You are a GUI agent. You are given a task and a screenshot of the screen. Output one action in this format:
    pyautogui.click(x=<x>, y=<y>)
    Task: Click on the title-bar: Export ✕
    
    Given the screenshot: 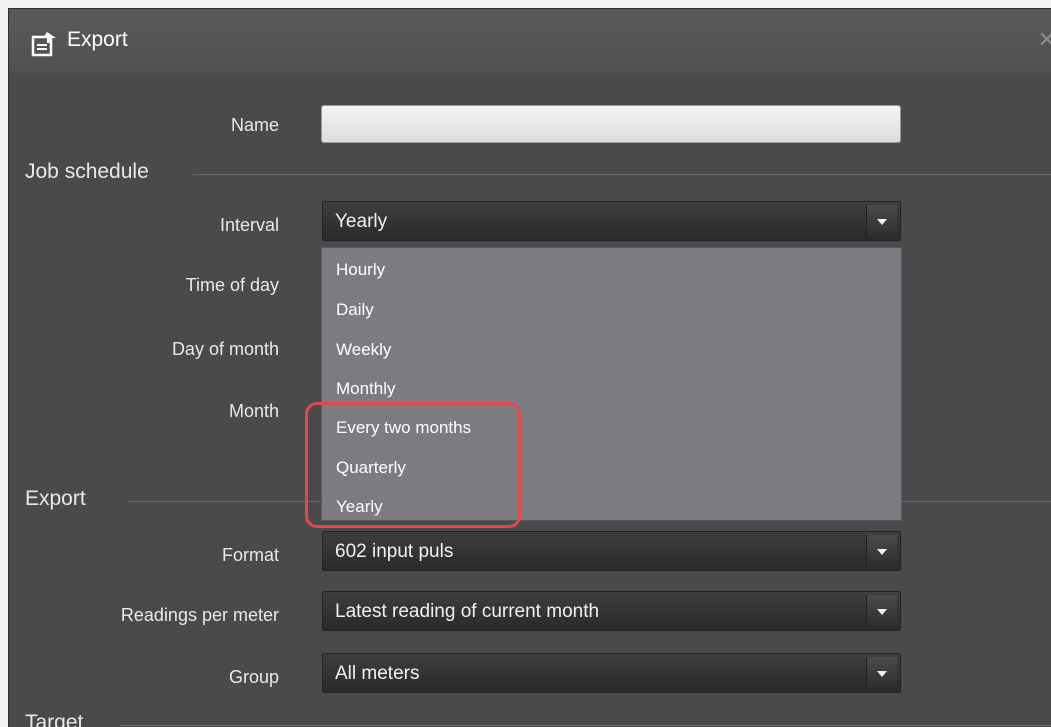 What is the action you would take?
    pyautogui.click(x=530, y=41)
    